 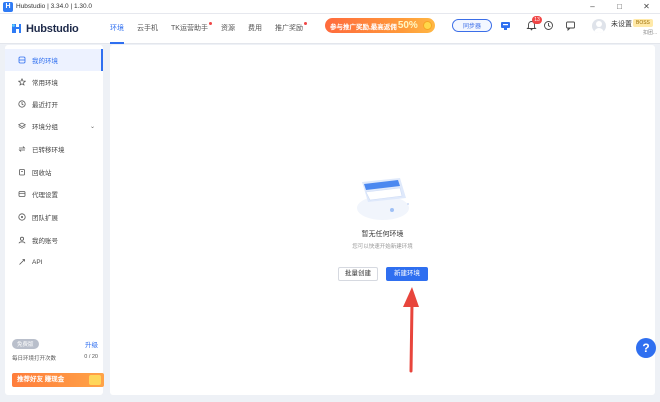 I want to click on notification-badge: 13, so click(x=537, y=20).